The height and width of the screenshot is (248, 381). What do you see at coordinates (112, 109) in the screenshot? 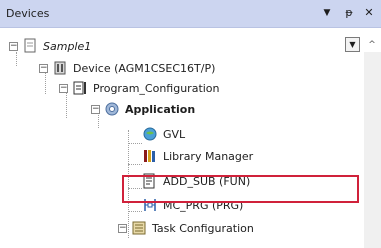
I see `application-gear-icon` at bounding box center [112, 109].